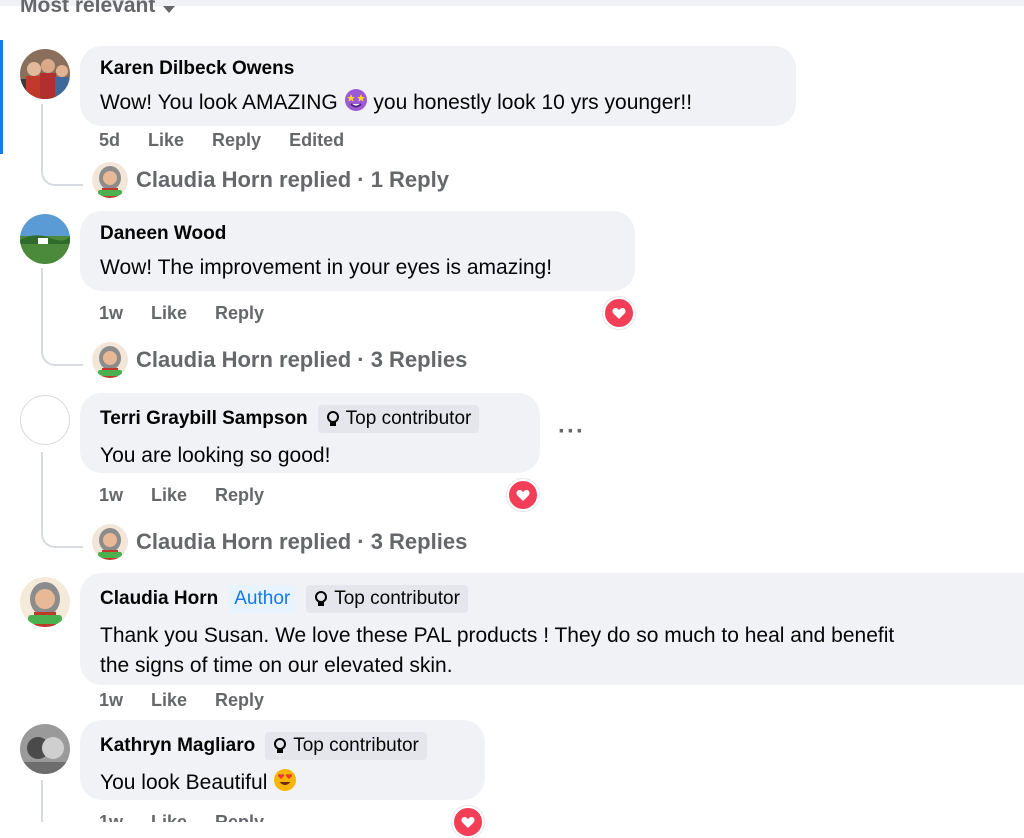 This screenshot has height=838, width=1024. Describe the element at coordinates (571, 432) in the screenshot. I see `more-options-icon: ···` at that location.